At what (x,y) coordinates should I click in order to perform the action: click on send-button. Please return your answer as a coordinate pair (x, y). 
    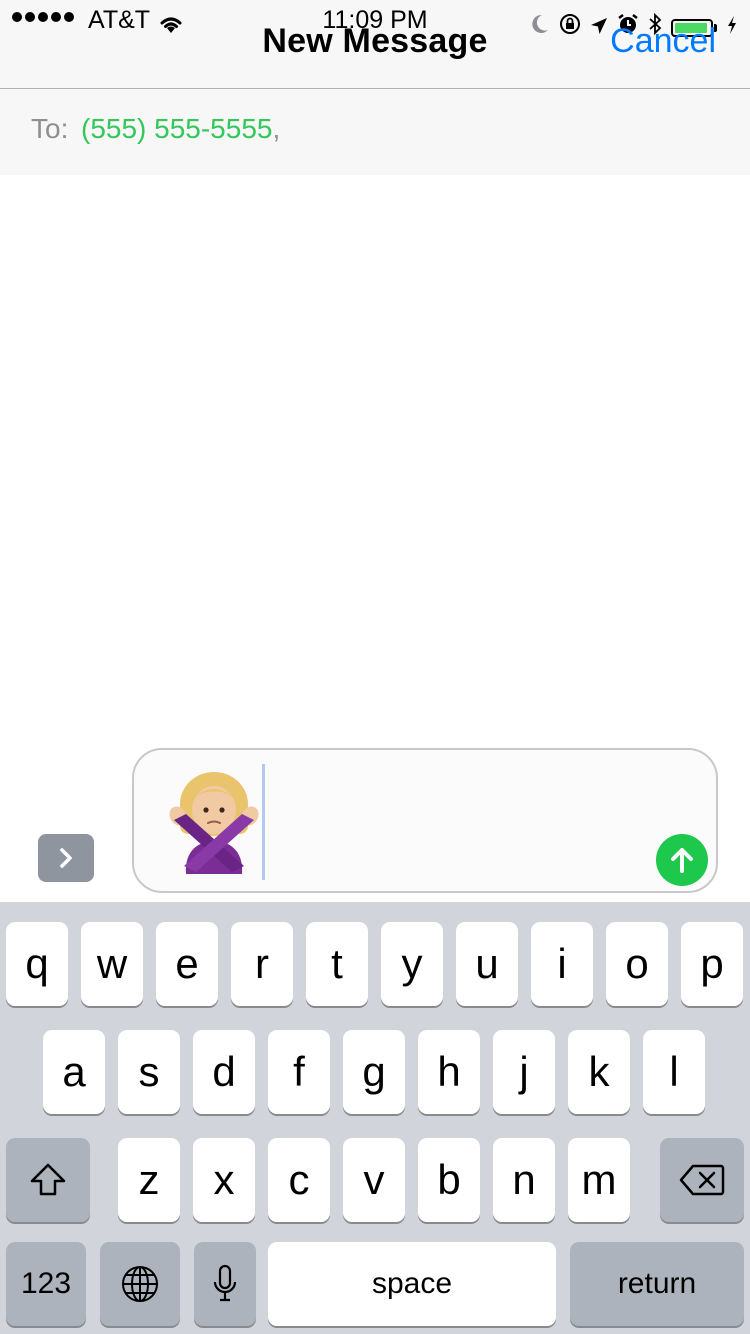
    Looking at the image, I should click on (682, 860).